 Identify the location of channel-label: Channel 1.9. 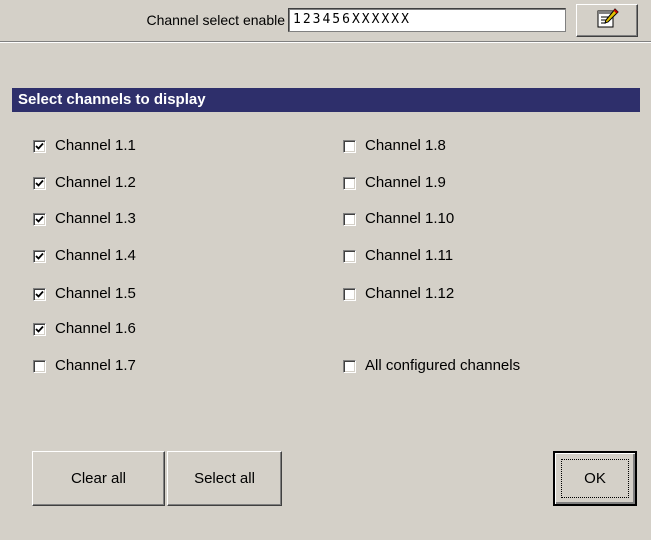
(405, 182).